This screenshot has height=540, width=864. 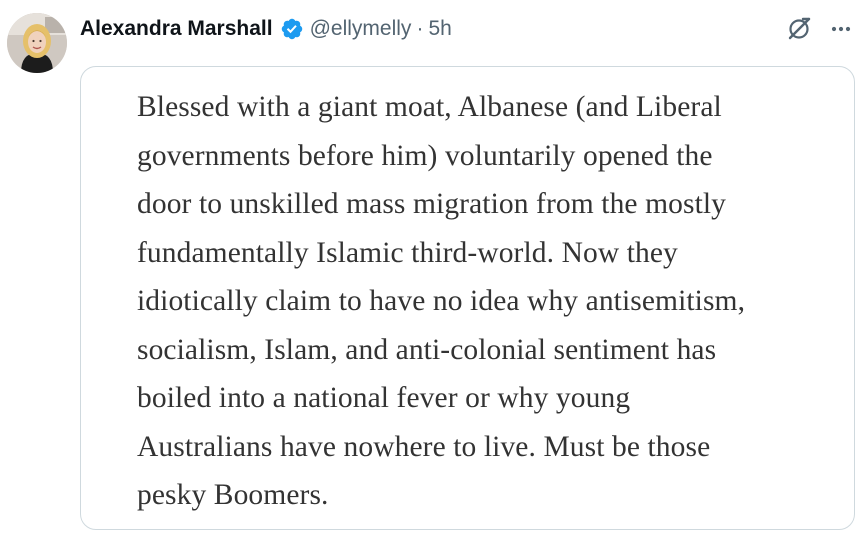 I want to click on author-display-name: Alexandra Marshall, so click(x=176, y=29).